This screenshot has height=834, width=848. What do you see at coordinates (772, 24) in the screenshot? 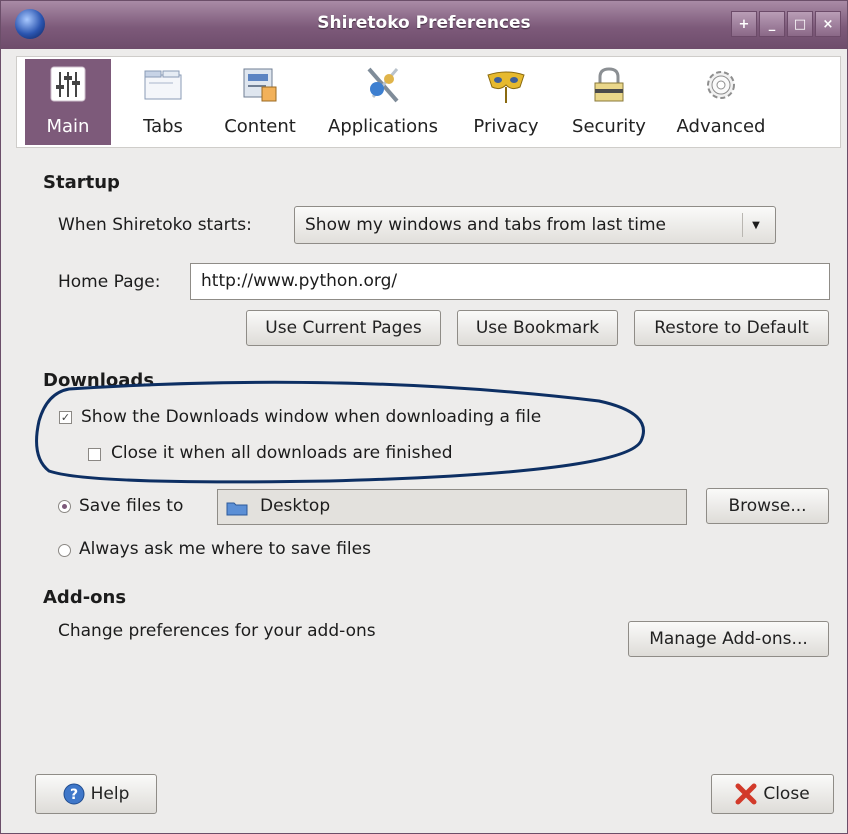
I see `minimize-button: _` at bounding box center [772, 24].